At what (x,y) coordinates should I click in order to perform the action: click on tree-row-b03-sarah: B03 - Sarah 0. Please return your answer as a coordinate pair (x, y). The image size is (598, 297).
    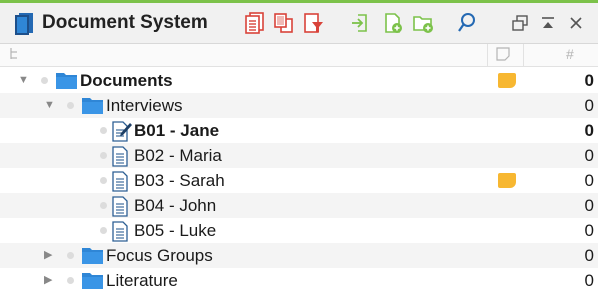
    Looking at the image, I should click on (299, 180).